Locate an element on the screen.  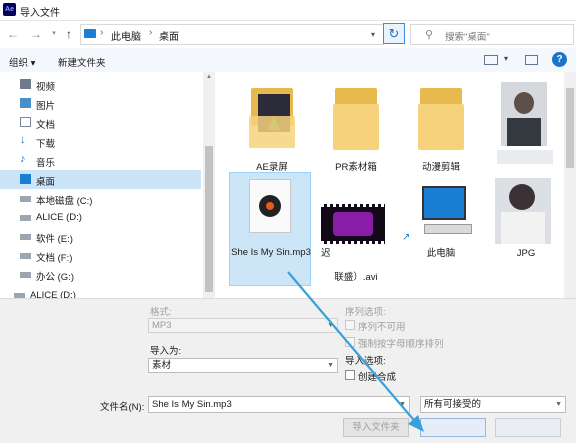
new-folder-button: 新建文件夹 is located at coordinates (82, 62).